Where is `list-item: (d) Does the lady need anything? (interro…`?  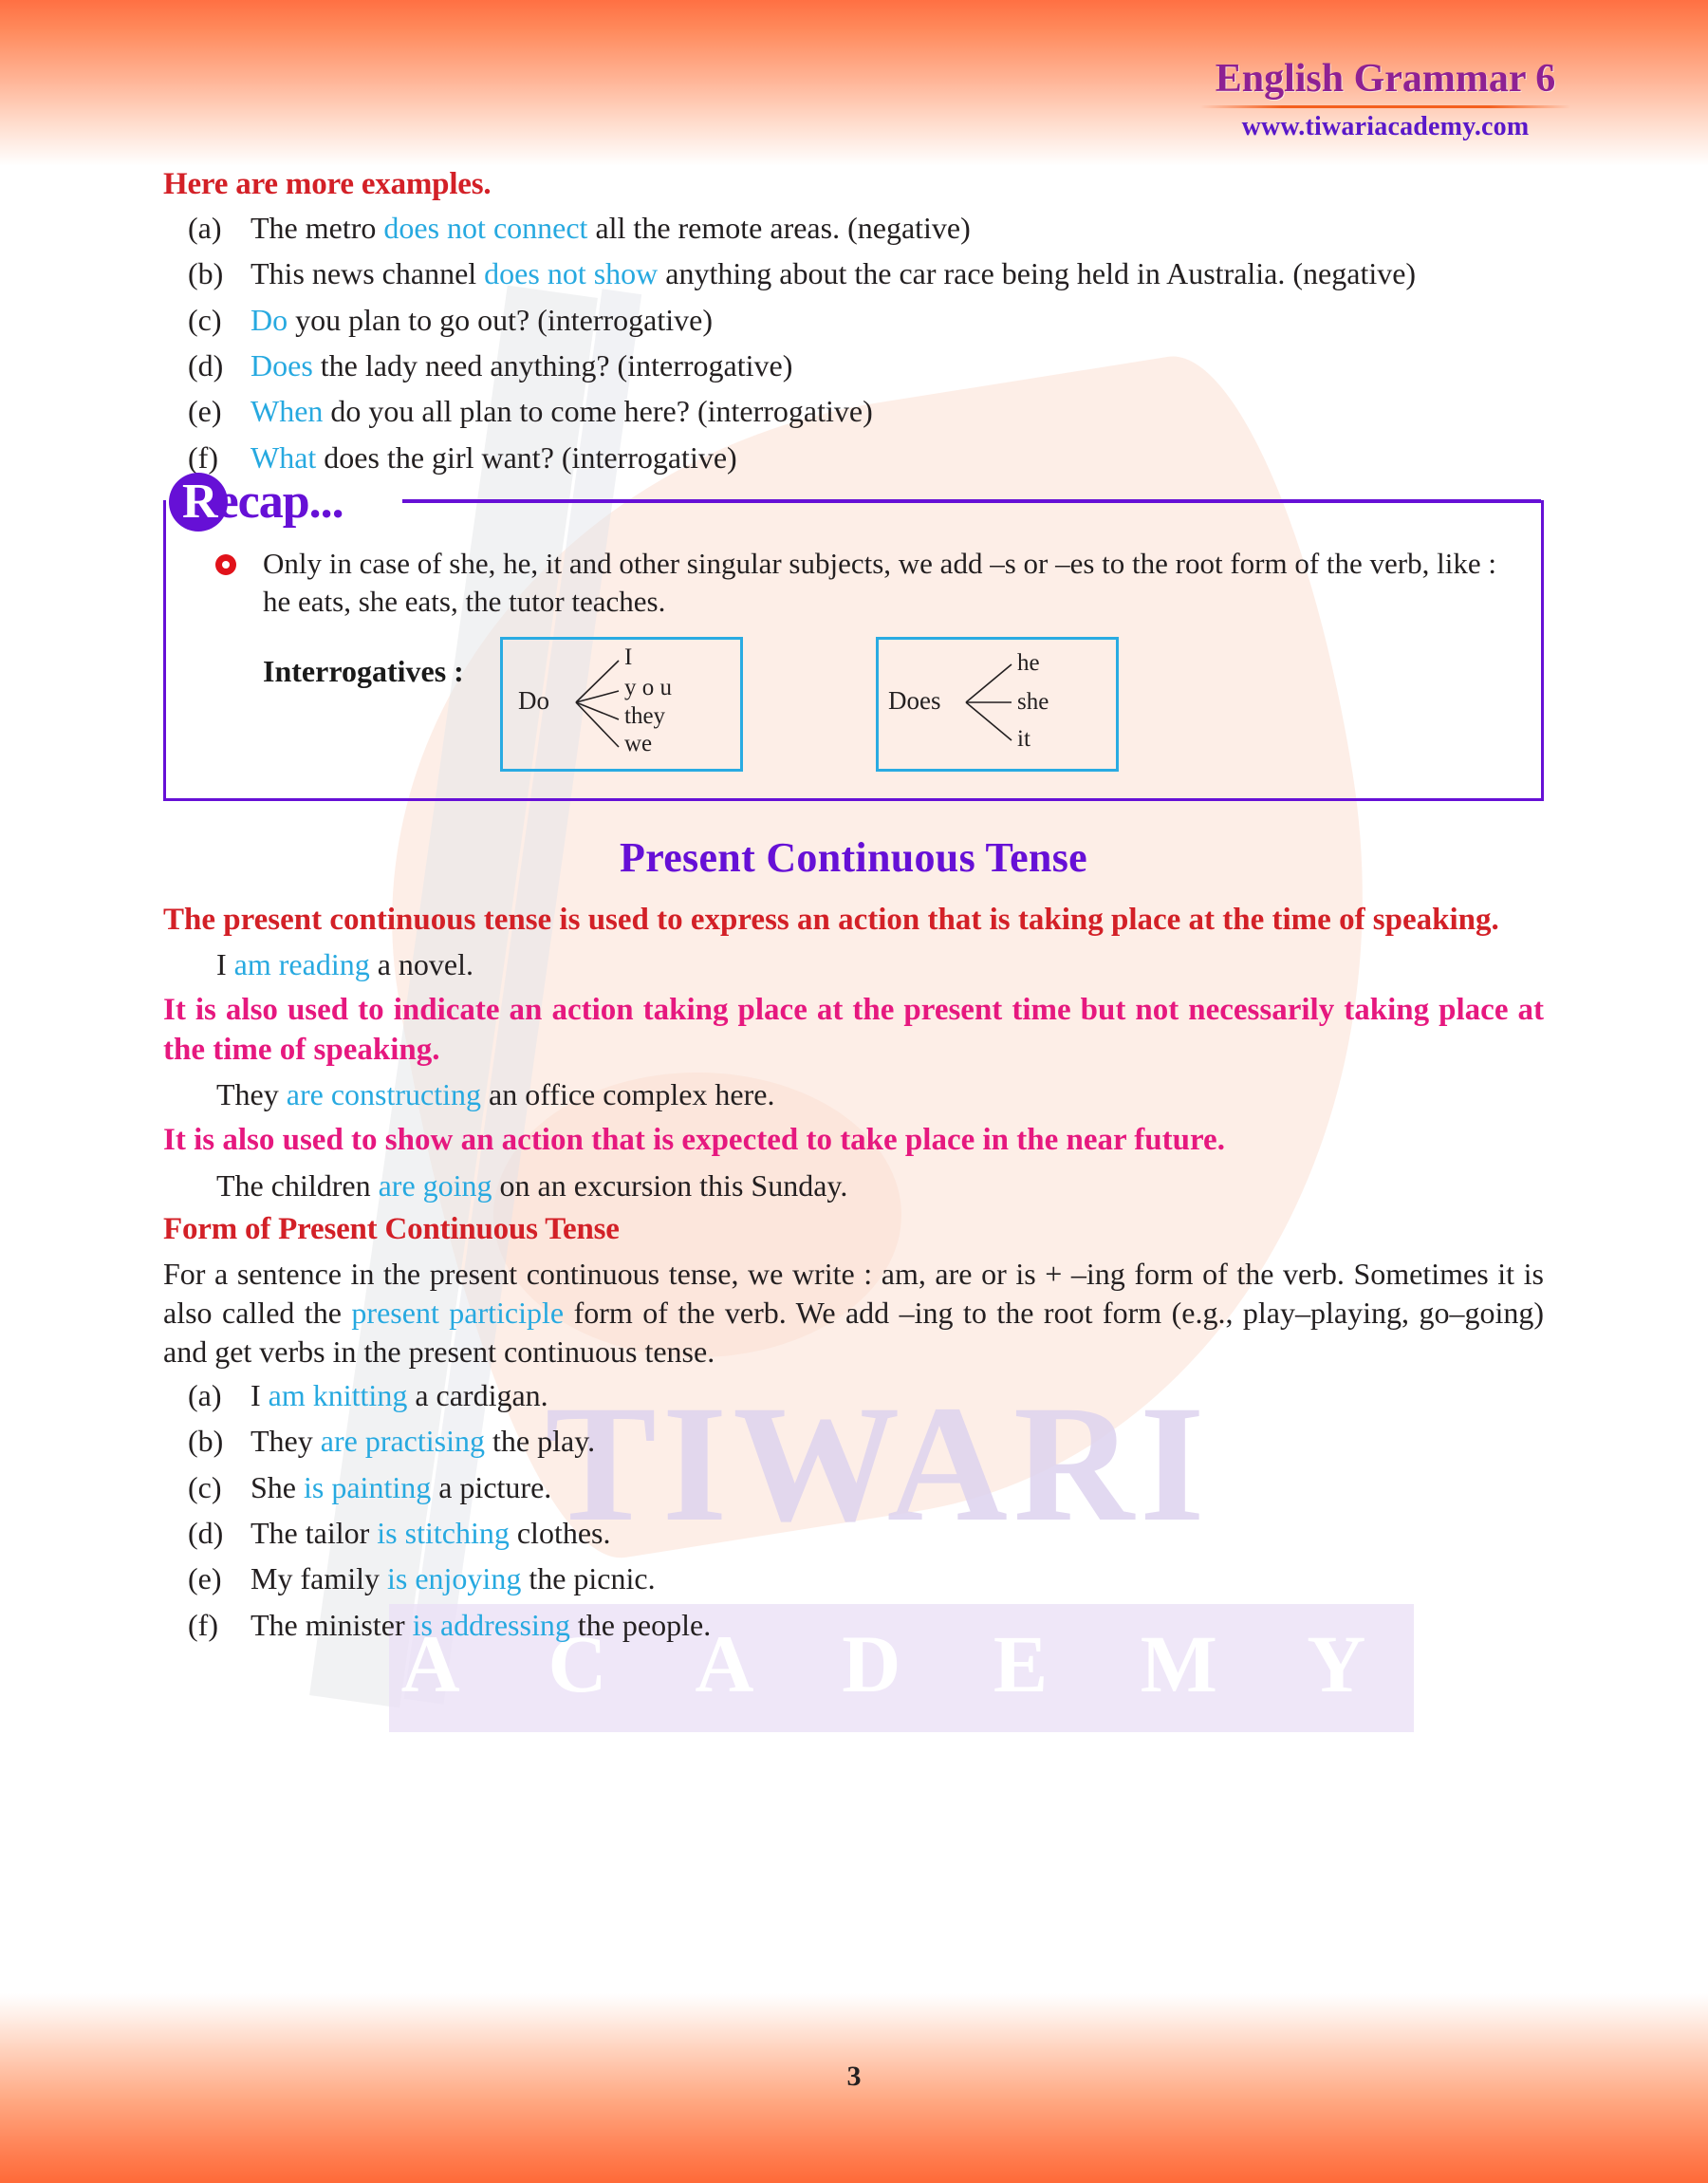 list-item: (d) Does the lady need anything? (interro… is located at coordinates (853, 365).